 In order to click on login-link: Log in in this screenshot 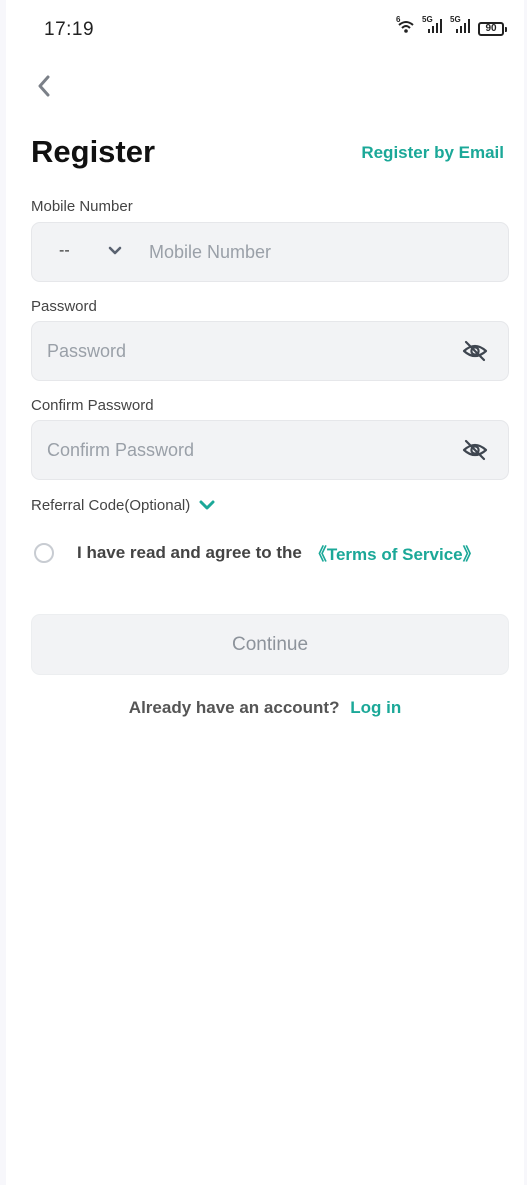, I will do `click(375, 707)`.